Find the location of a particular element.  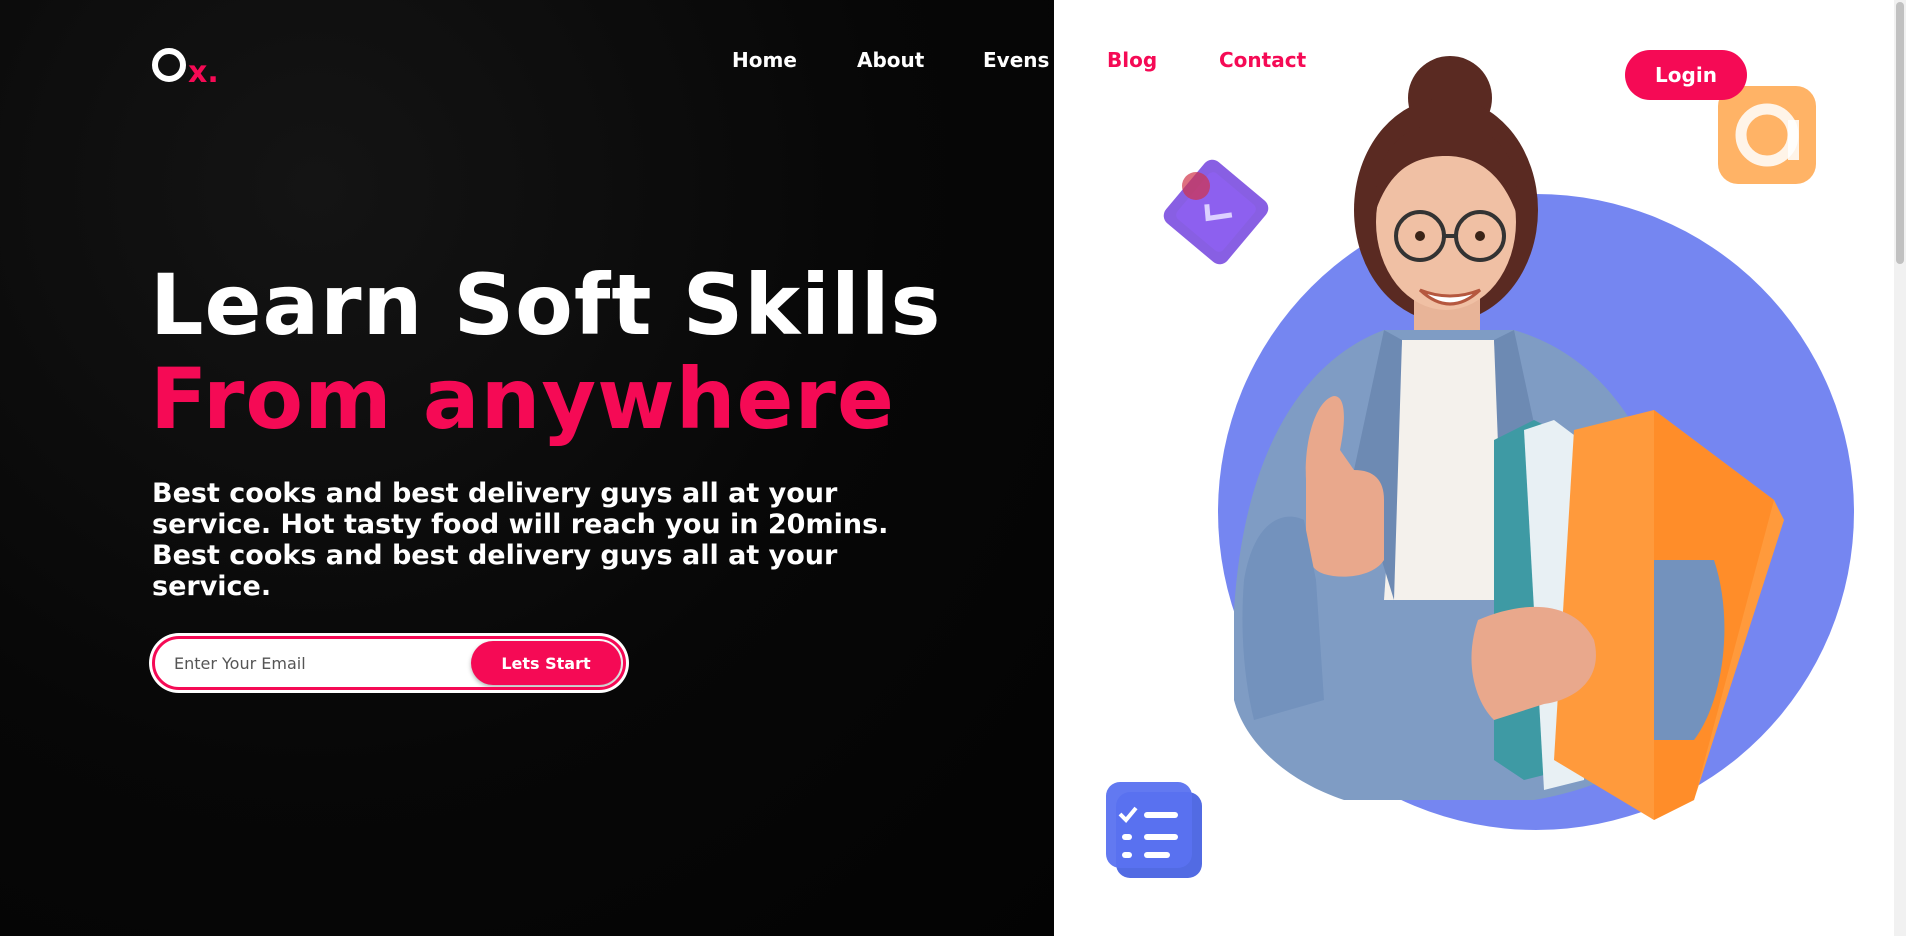

nav-contact-label: Contact is located at coordinates (1263, 60).